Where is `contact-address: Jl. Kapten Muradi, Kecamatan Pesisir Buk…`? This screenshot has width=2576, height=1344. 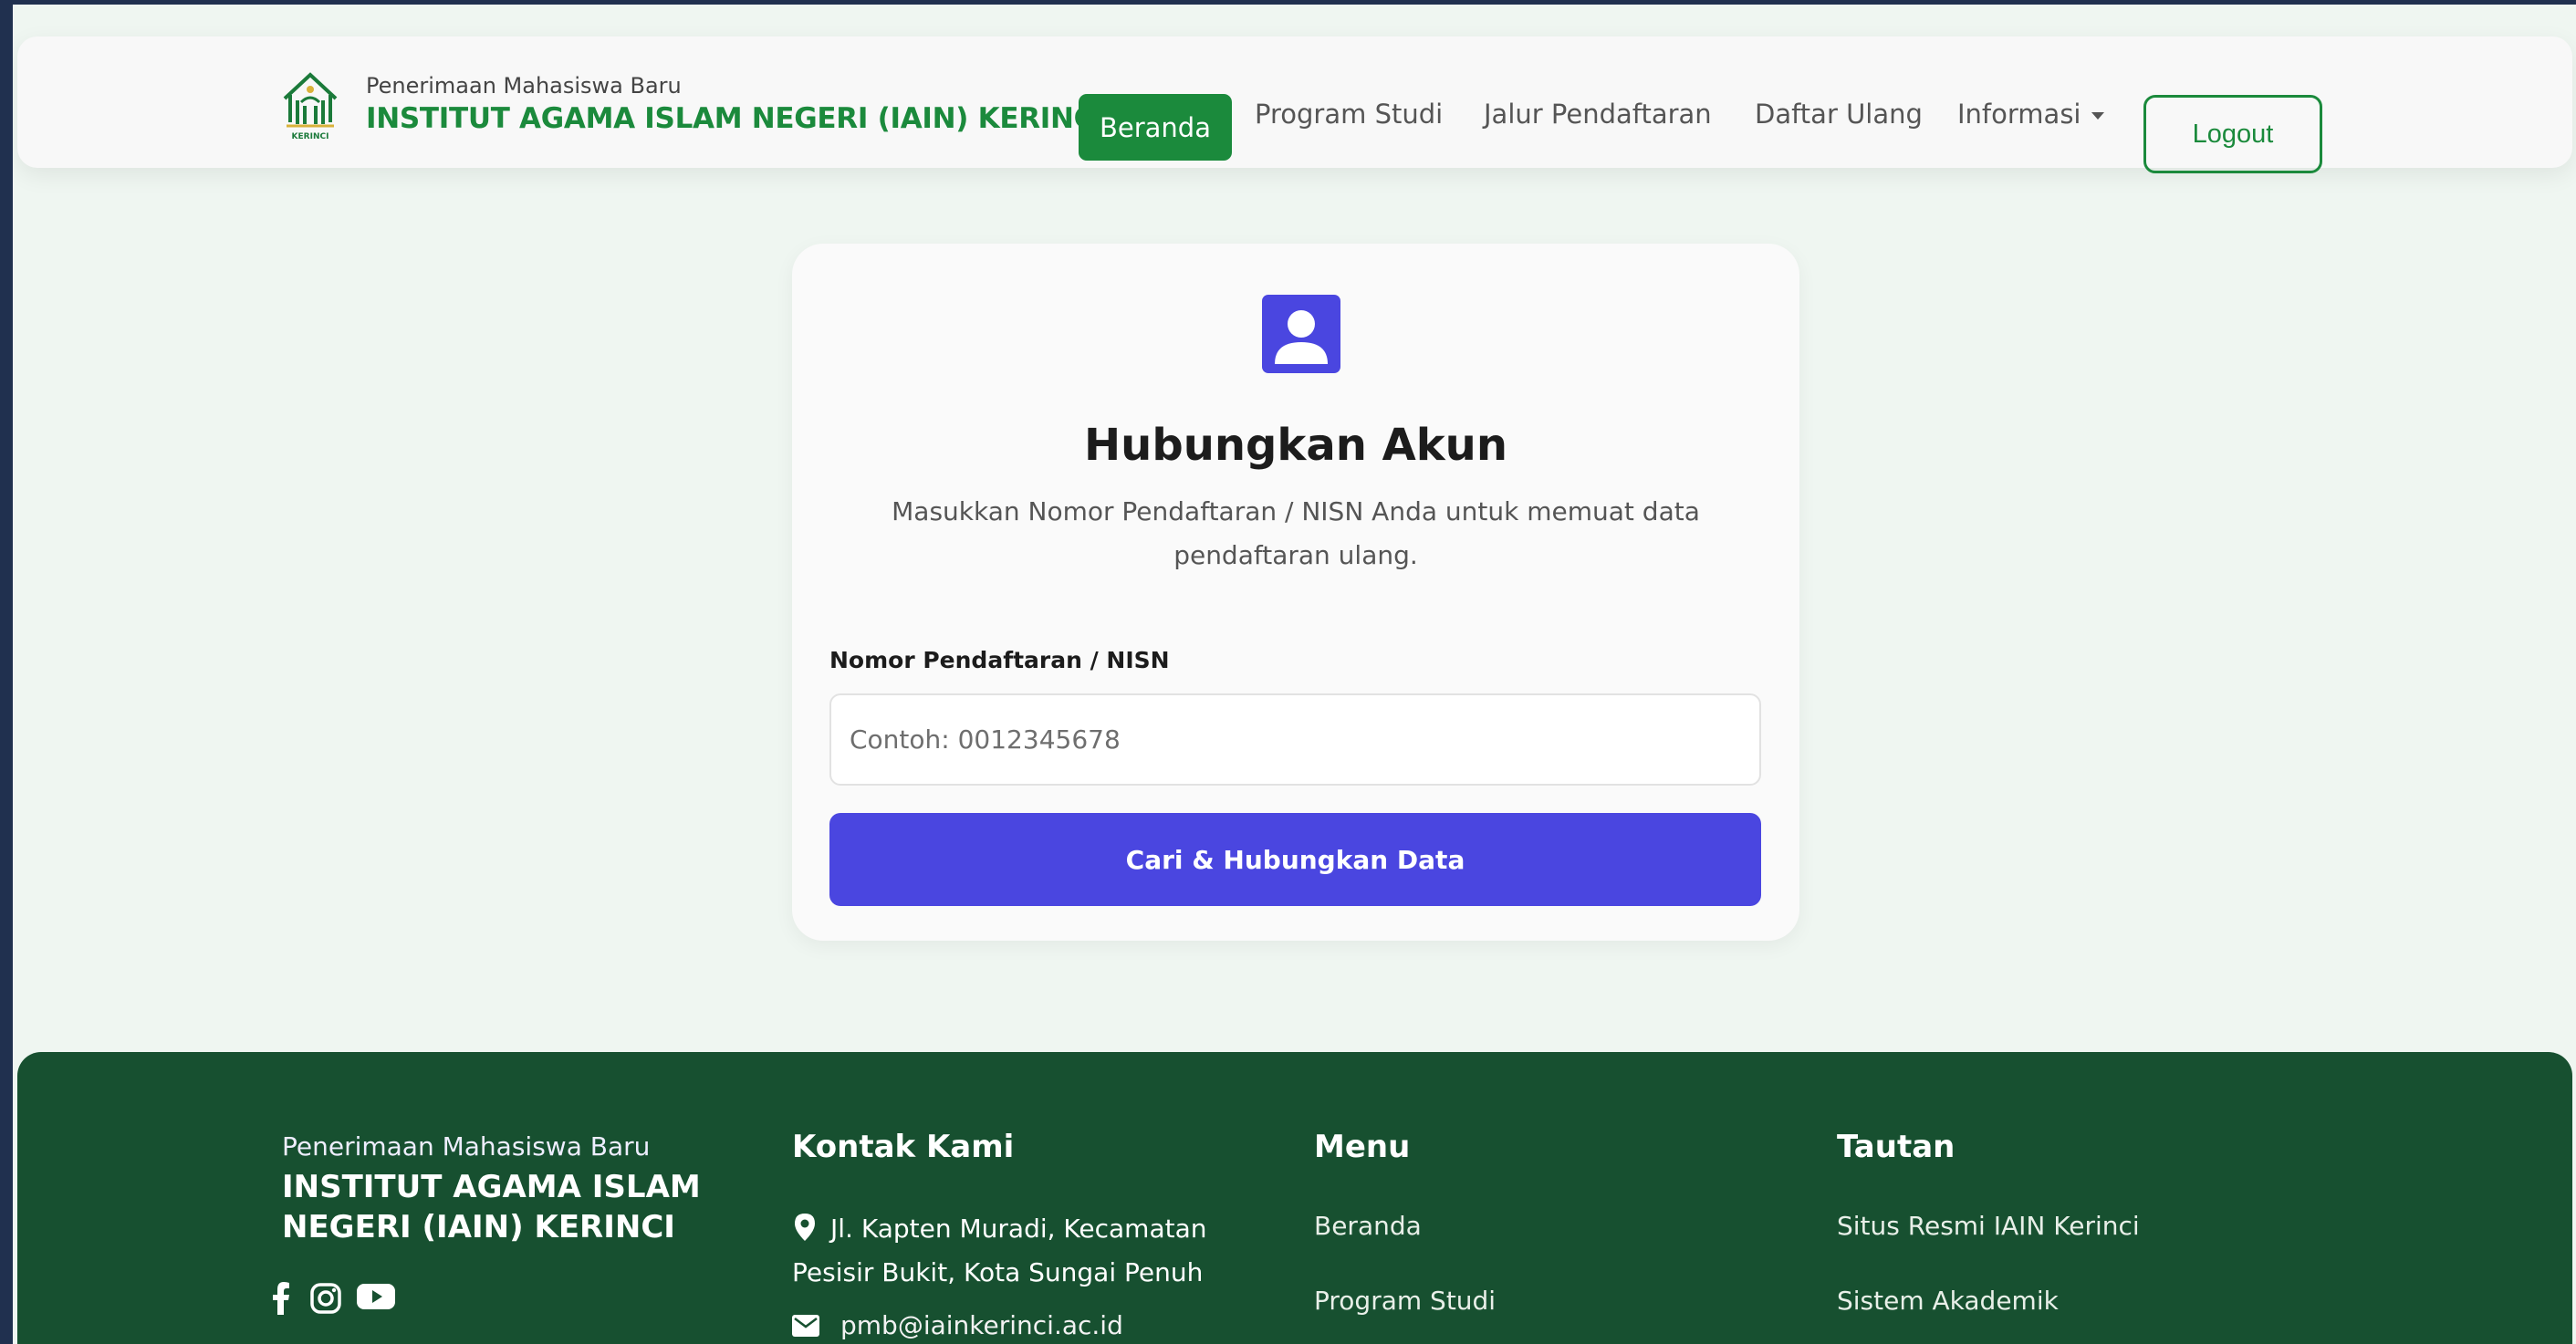 contact-address: Jl. Kapten Muradi, Kecamatan Pesisir Buk… is located at coordinates (1029, 1251).